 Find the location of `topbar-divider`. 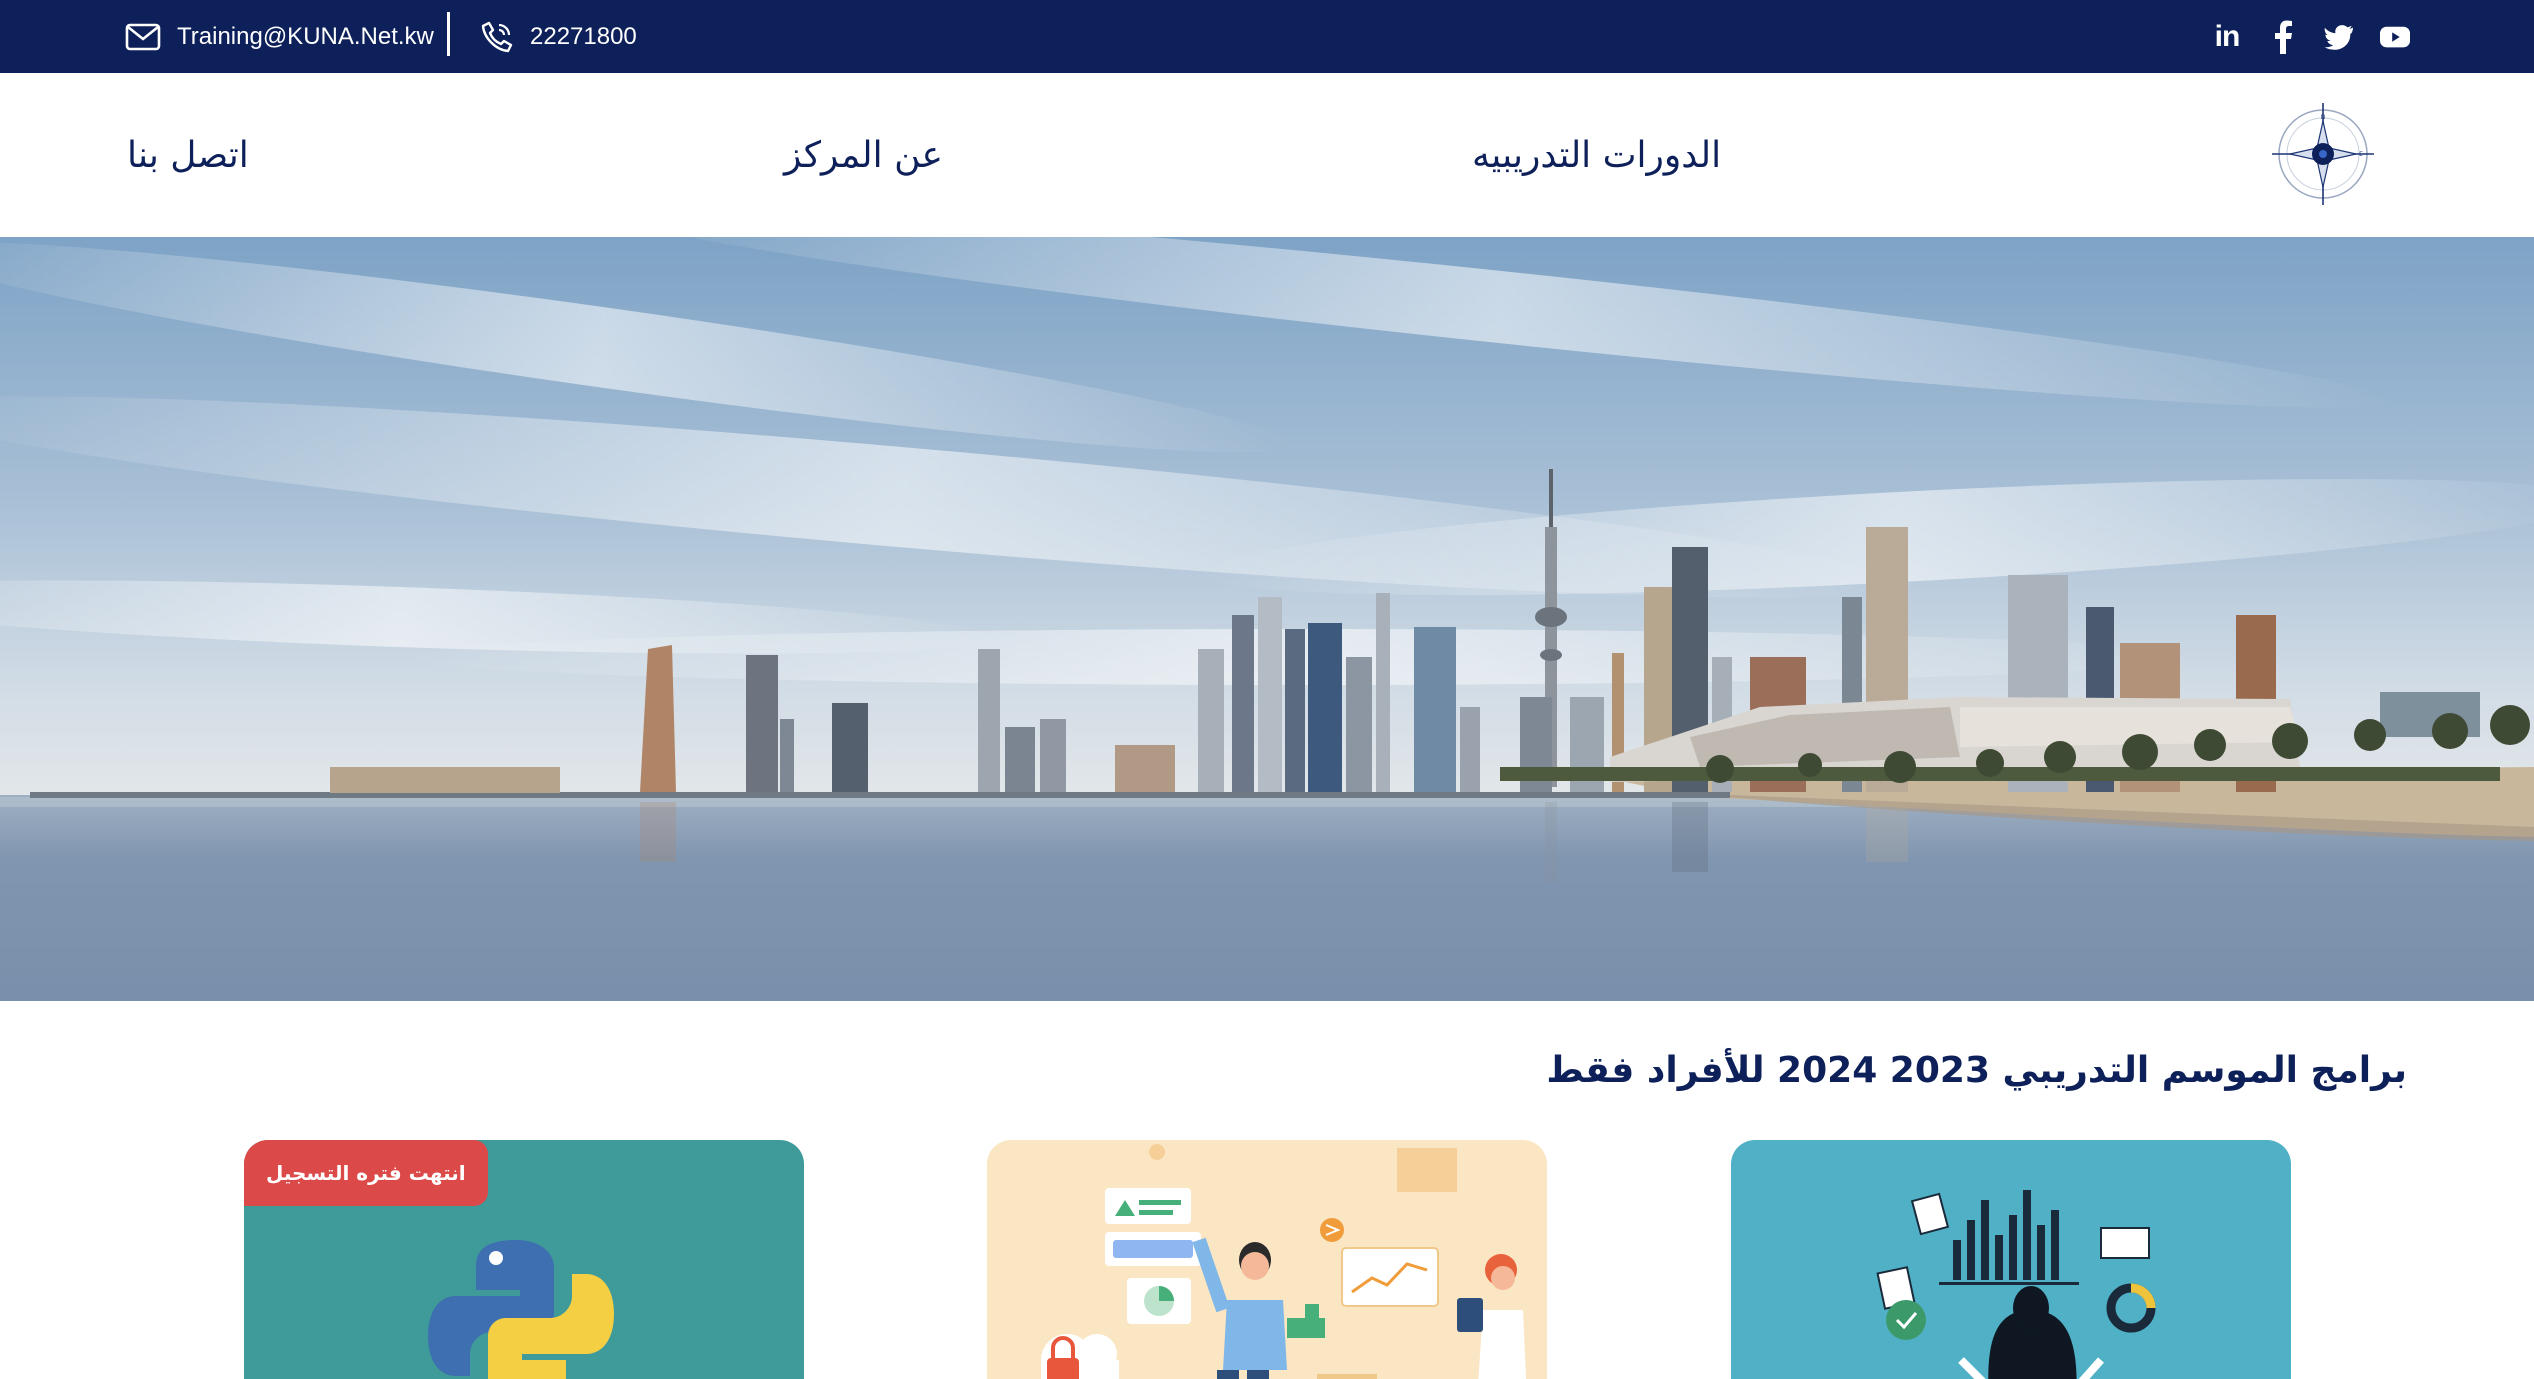

topbar-divider is located at coordinates (448, 34).